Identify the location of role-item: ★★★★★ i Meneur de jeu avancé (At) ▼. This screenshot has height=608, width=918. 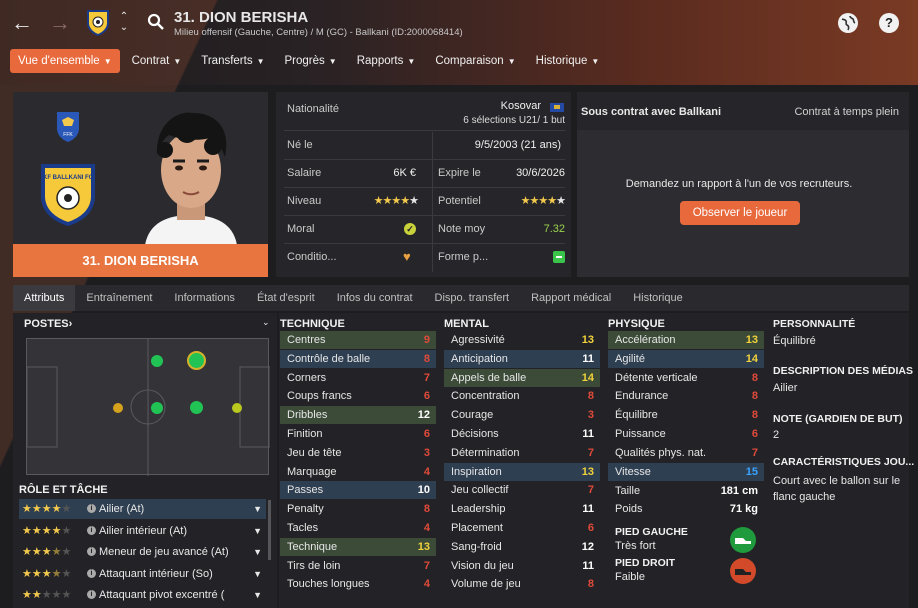
(142, 552).